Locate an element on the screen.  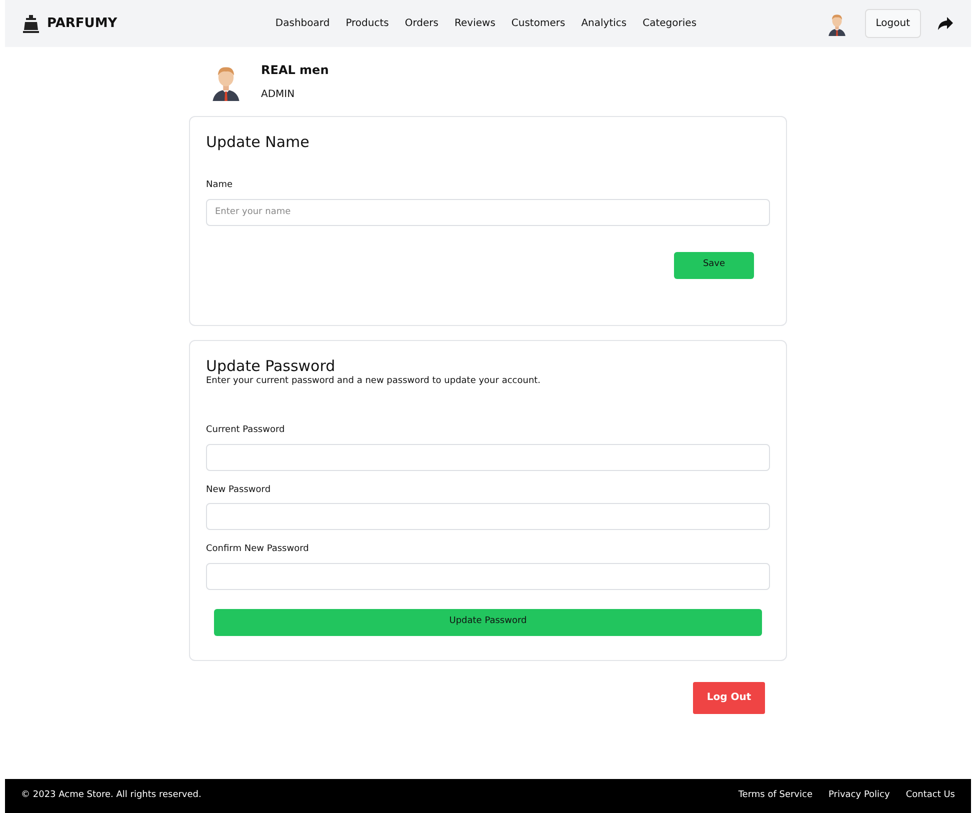
card-title: Update Name is located at coordinates (258, 142).